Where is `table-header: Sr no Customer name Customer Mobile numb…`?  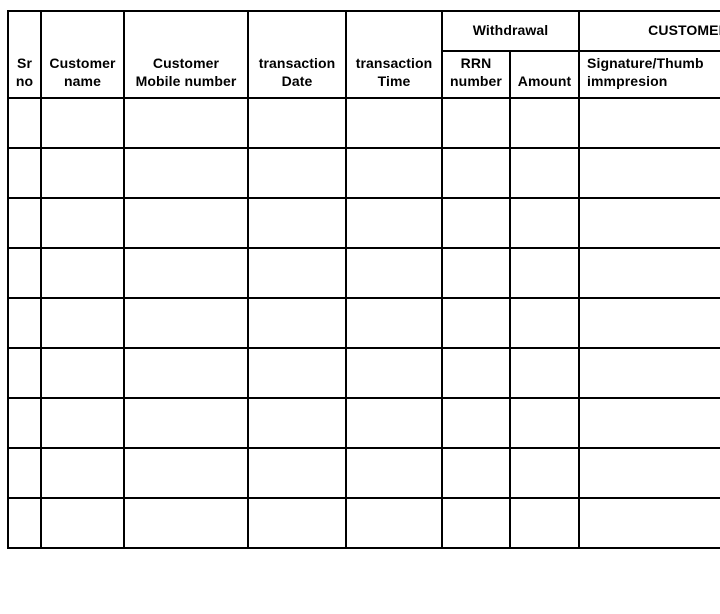 table-header: Sr no Customer name Customer Mobile numb… is located at coordinates (363, 54).